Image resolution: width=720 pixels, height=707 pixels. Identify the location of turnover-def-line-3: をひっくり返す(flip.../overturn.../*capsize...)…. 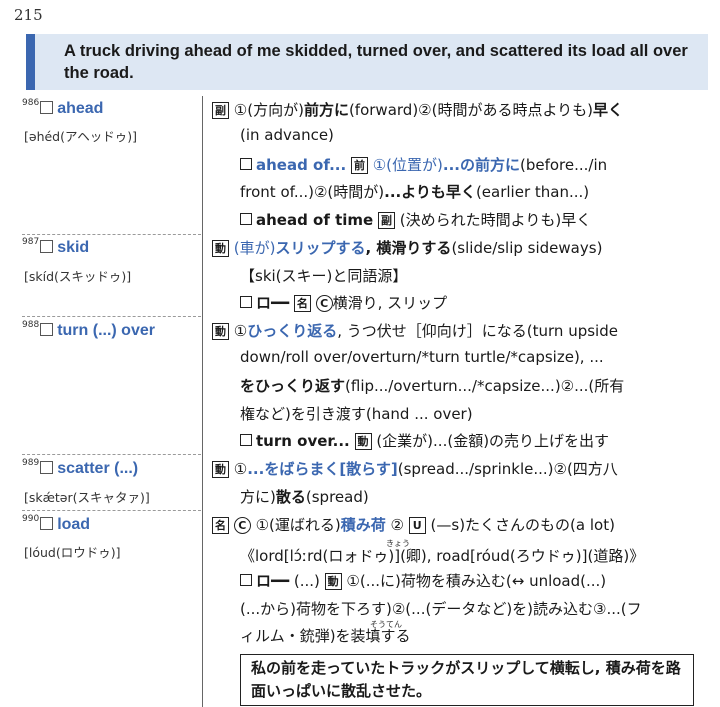
(432, 385).